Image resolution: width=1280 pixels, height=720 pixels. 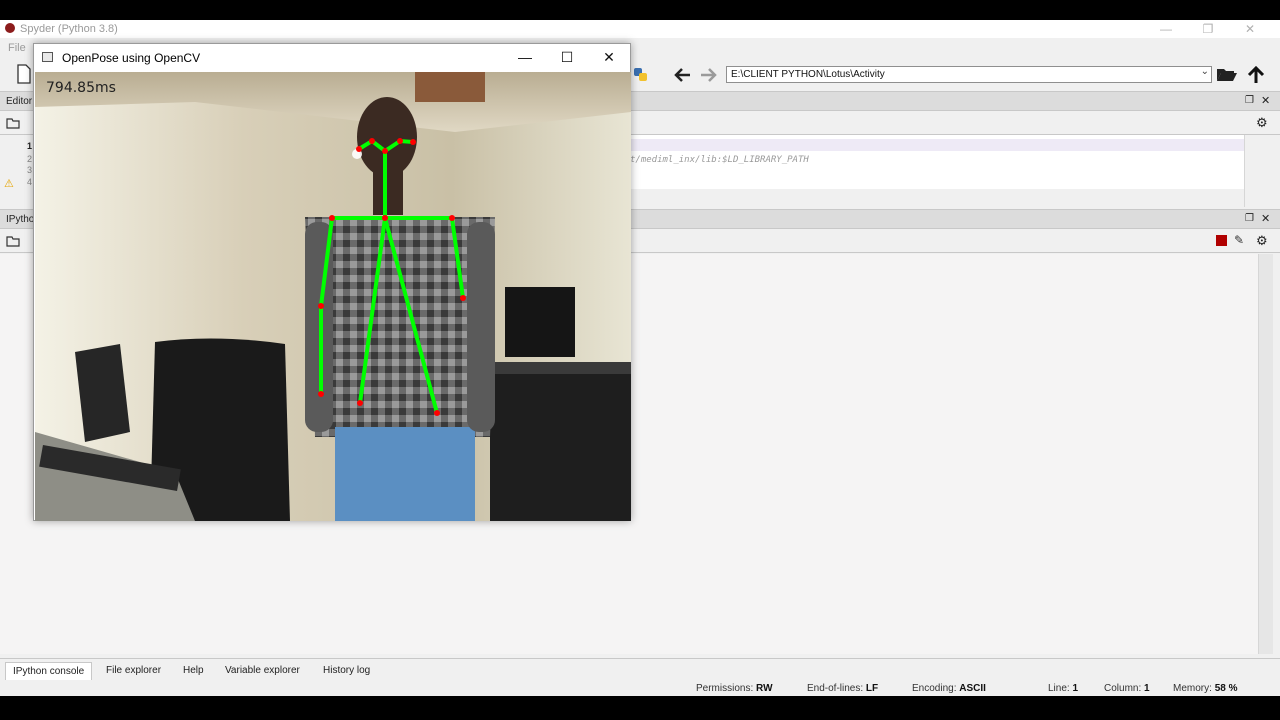 What do you see at coordinates (332, 57) in the screenshot?
I see `opencv-titlebar: OpenPose using OpenCV — ☐ ✕` at bounding box center [332, 57].